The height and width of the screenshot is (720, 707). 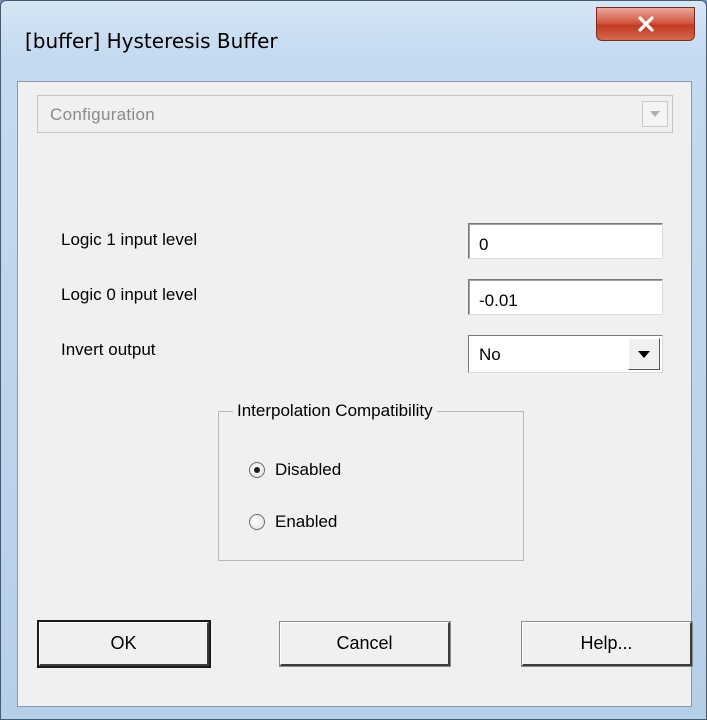 What do you see at coordinates (108, 349) in the screenshot?
I see `invert-output-label: Invert output` at bounding box center [108, 349].